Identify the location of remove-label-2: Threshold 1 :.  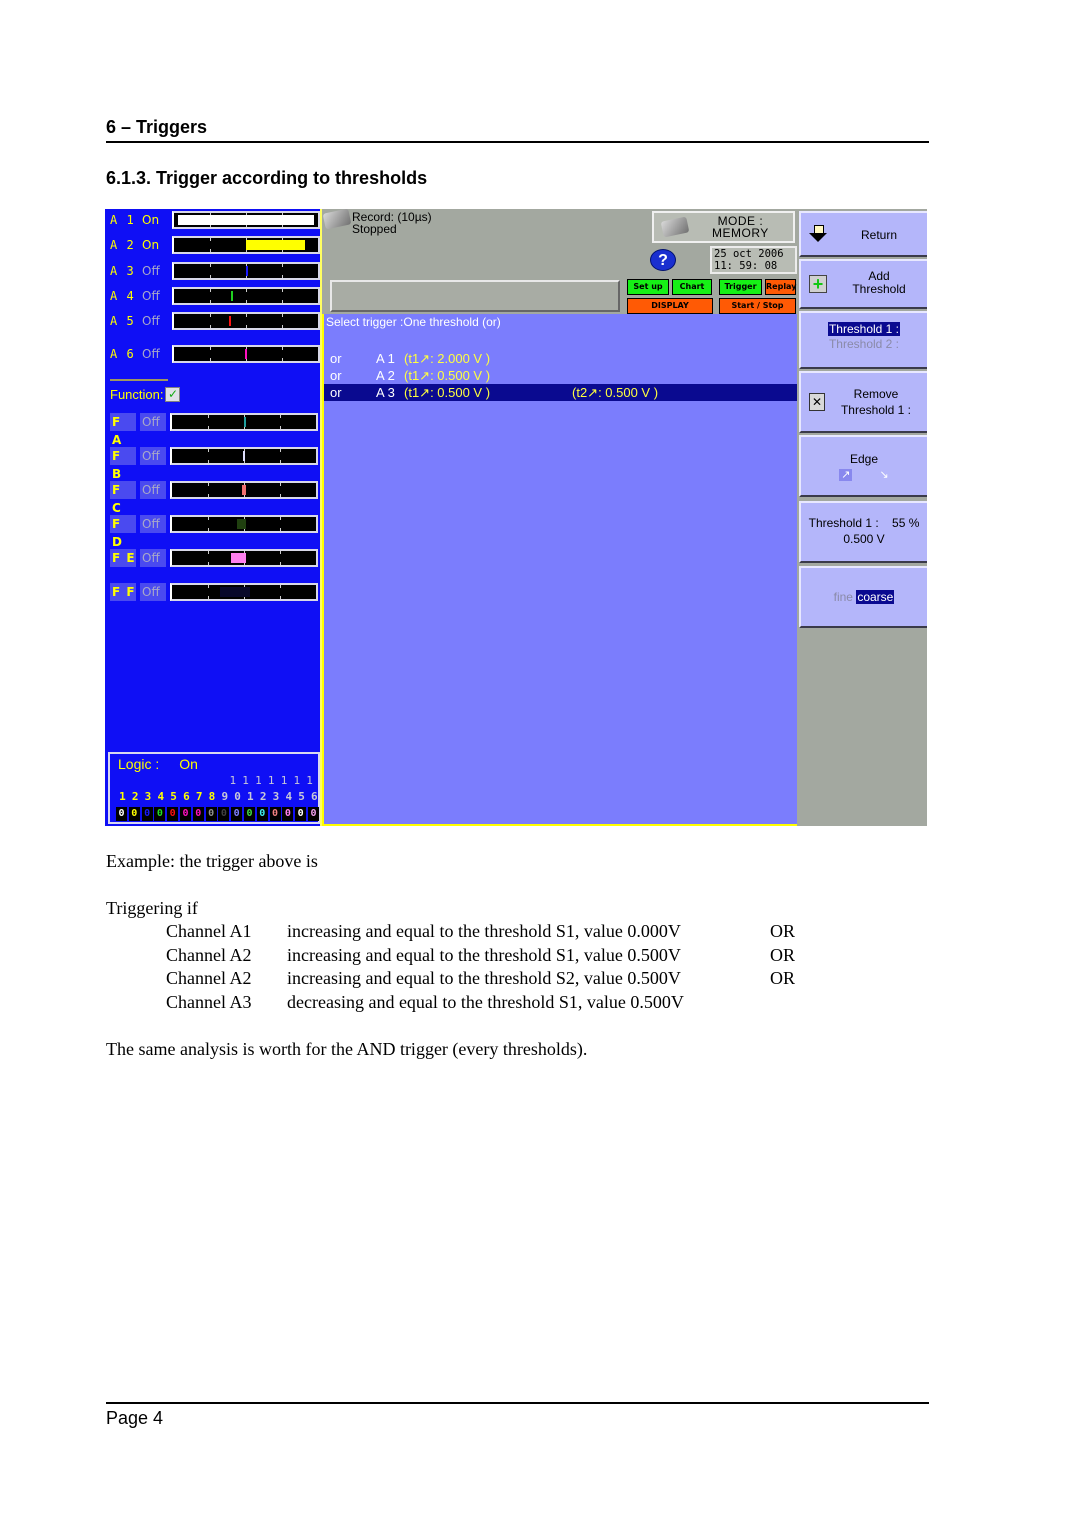
(876, 410).